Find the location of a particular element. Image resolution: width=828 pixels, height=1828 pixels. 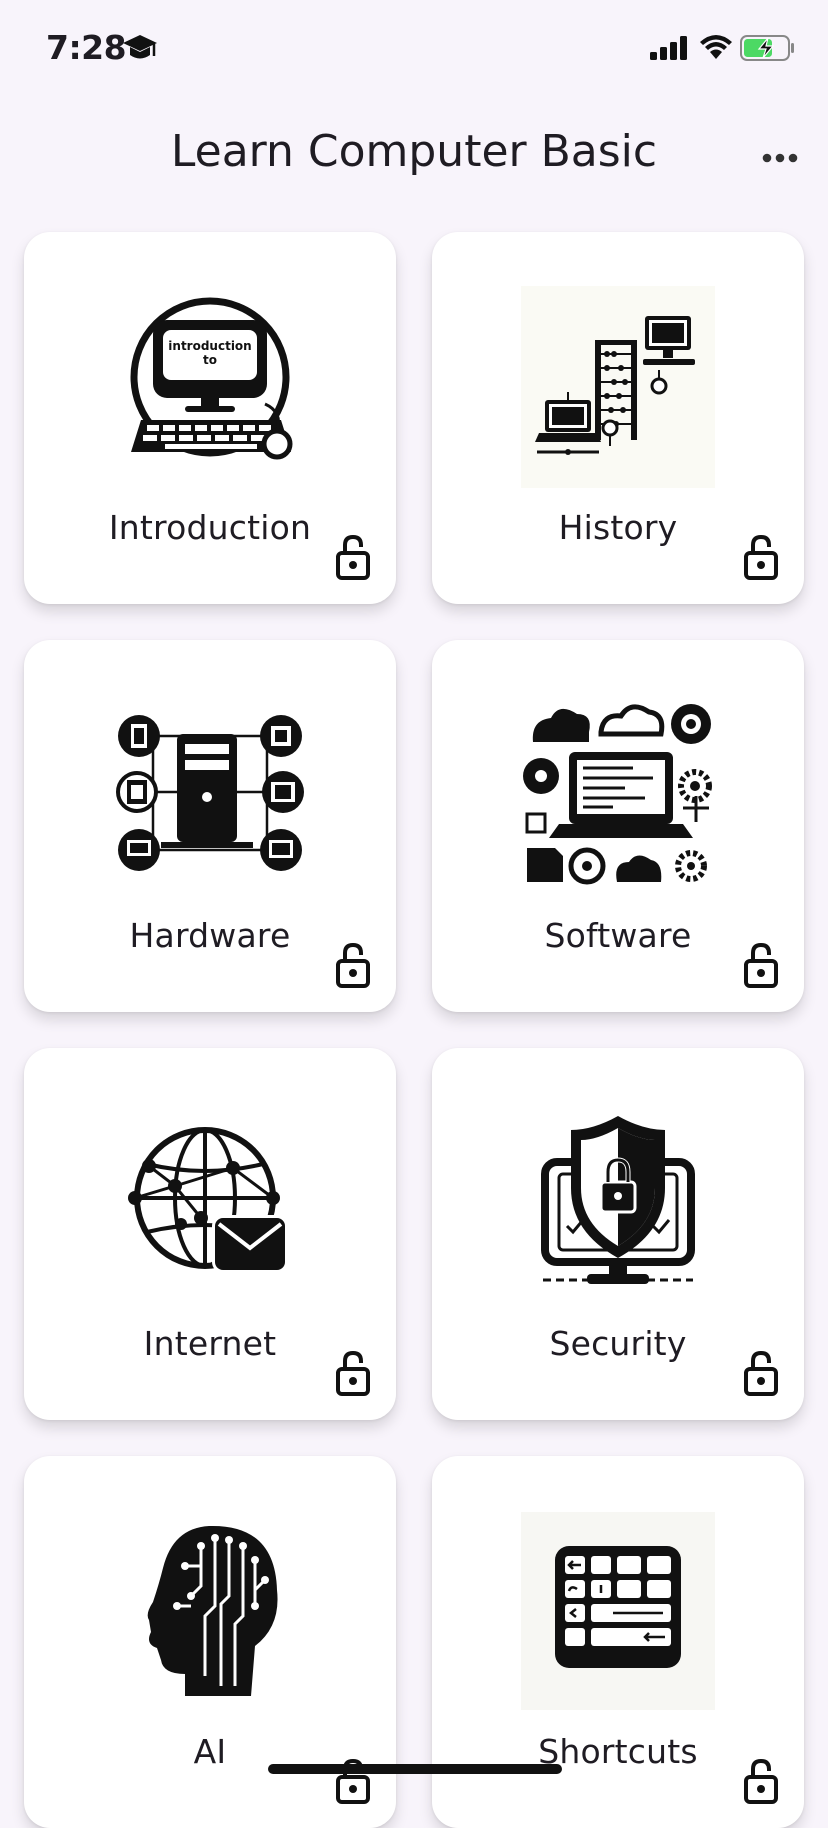

software-laptop-cloud-icon is located at coordinates (617, 794).